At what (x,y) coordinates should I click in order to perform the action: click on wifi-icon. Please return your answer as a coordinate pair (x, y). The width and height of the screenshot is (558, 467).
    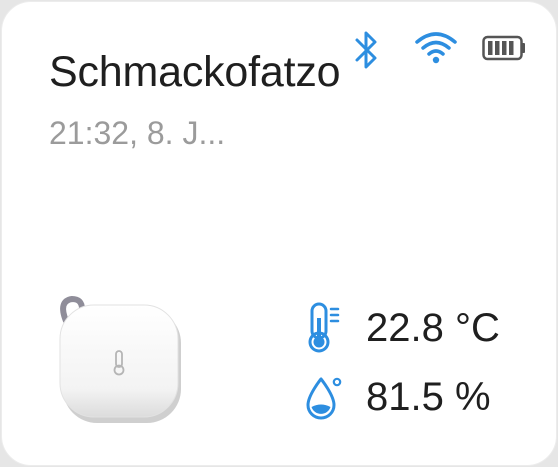
    Looking at the image, I should click on (436, 48).